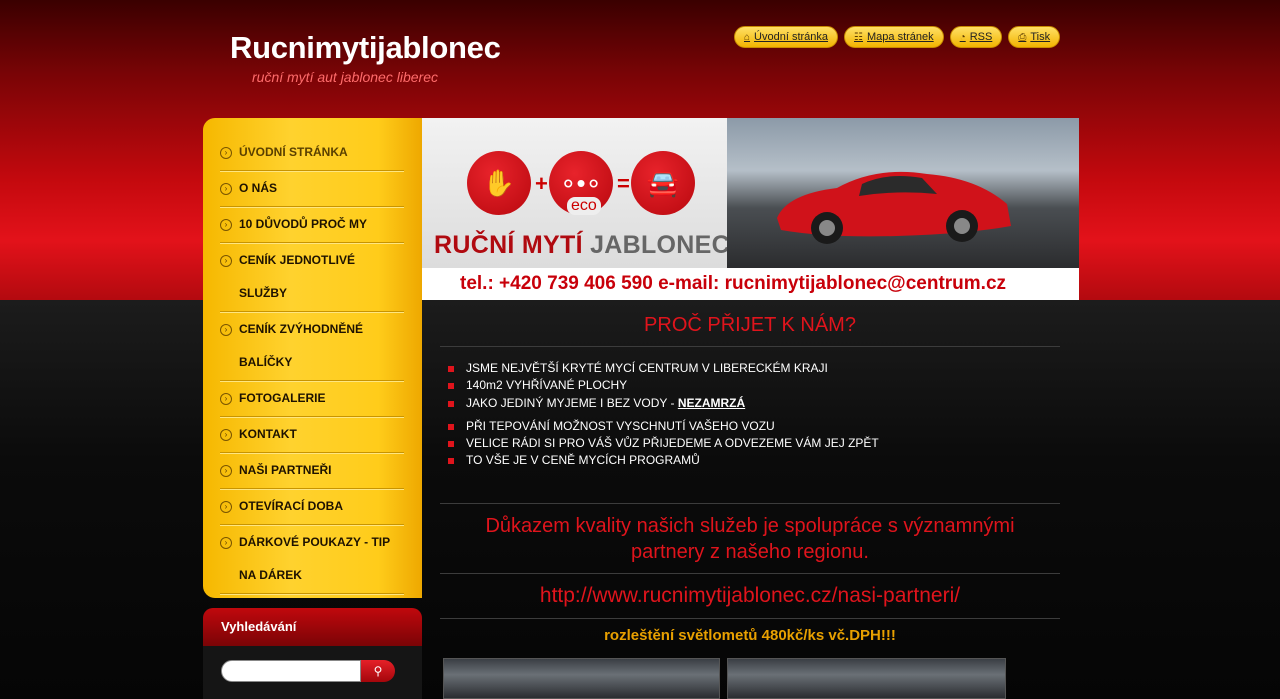 This screenshot has height=699, width=1280. What do you see at coordinates (297, 276) in the screenshot?
I see `menu-item-label: CENÍK JEDNOTLIVÉ SLUŽBY` at bounding box center [297, 276].